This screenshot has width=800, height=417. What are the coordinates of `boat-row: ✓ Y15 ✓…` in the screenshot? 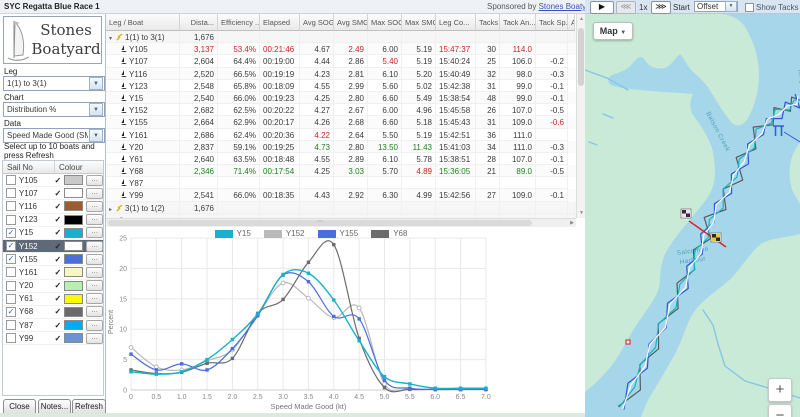 It's located at (53, 233).